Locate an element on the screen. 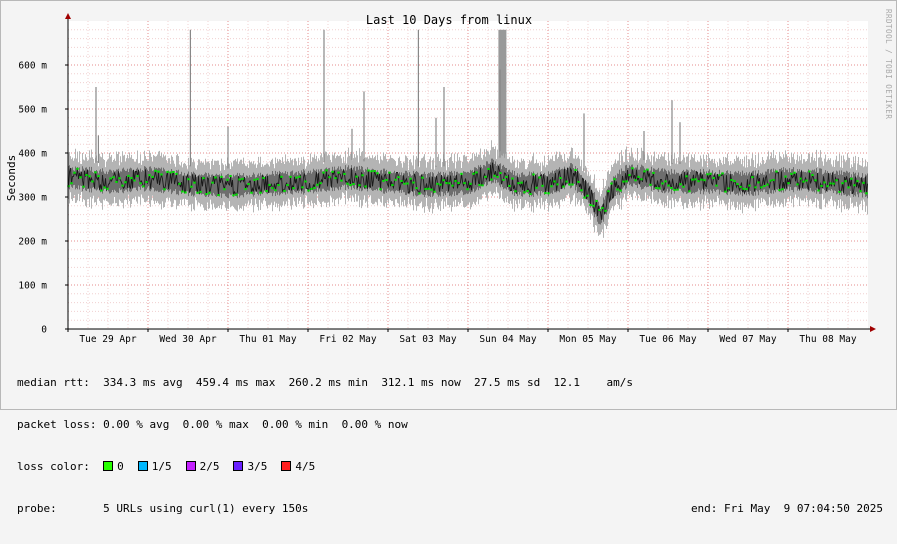  loss-color-item: 3/5 is located at coordinates (250, 466).